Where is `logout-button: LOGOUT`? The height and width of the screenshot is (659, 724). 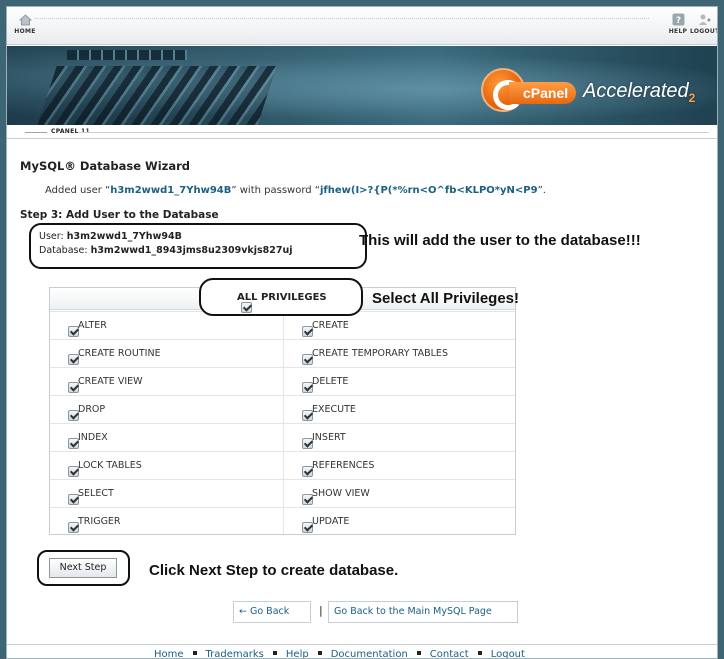
logout-button: LOGOUT is located at coordinates (704, 24).